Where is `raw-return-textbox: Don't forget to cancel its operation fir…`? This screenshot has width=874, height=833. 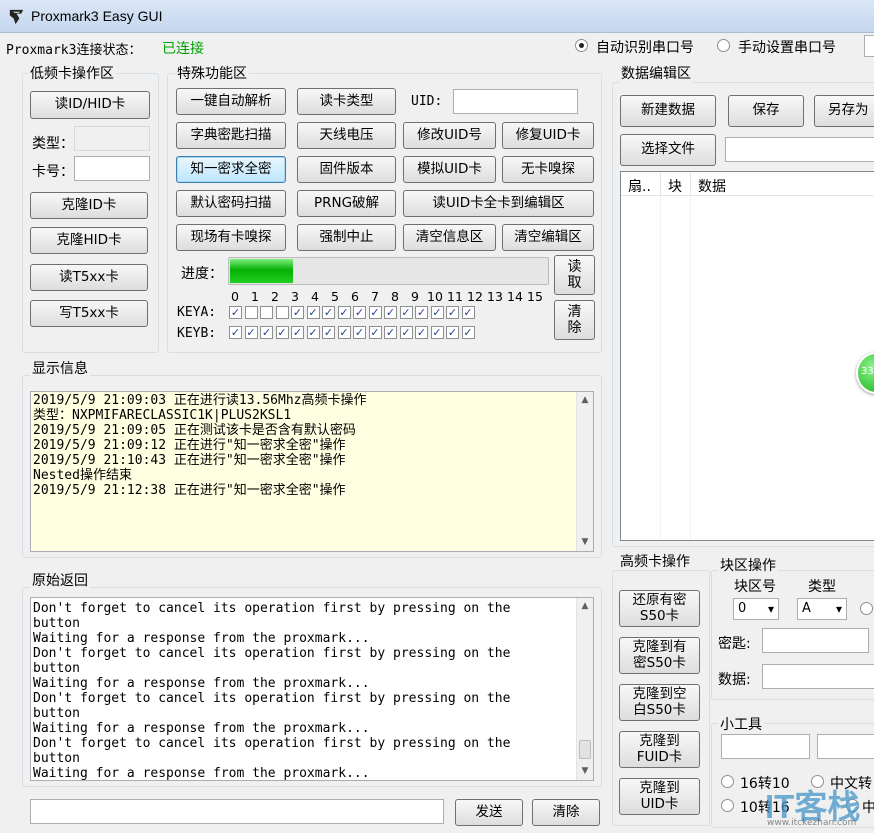
raw-return-textbox: Don't forget to cancel its operation fir… is located at coordinates (312, 689).